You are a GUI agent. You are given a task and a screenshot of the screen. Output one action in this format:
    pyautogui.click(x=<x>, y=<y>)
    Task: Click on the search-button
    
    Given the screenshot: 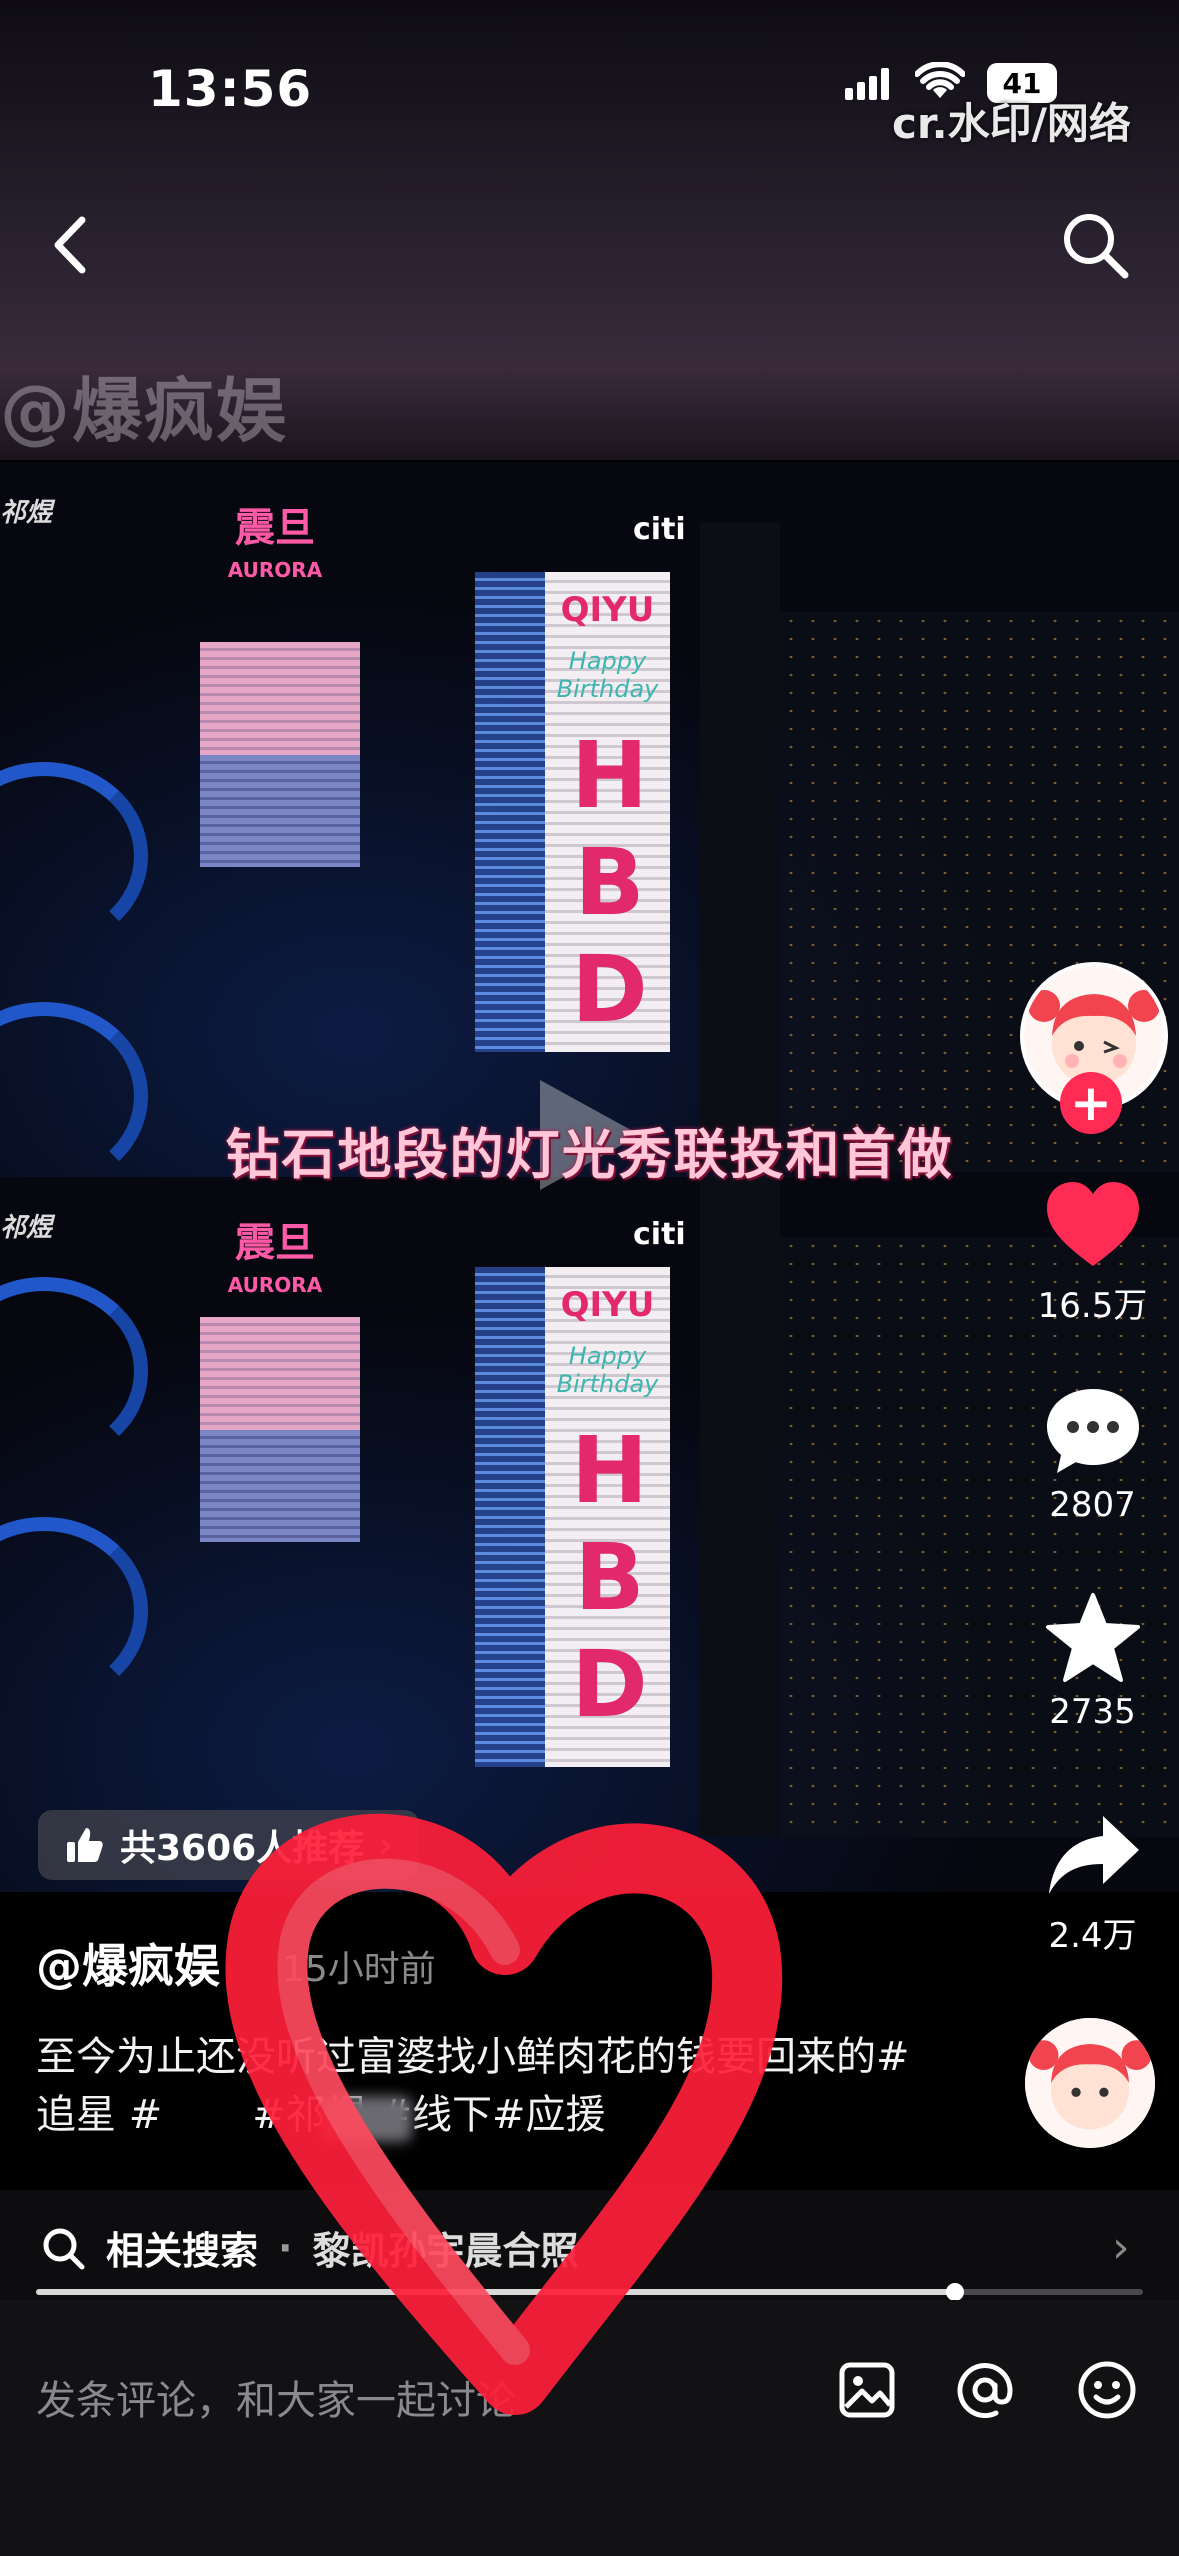 What is the action you would take?
    pyautogui.click(x=1095, y=245)
    